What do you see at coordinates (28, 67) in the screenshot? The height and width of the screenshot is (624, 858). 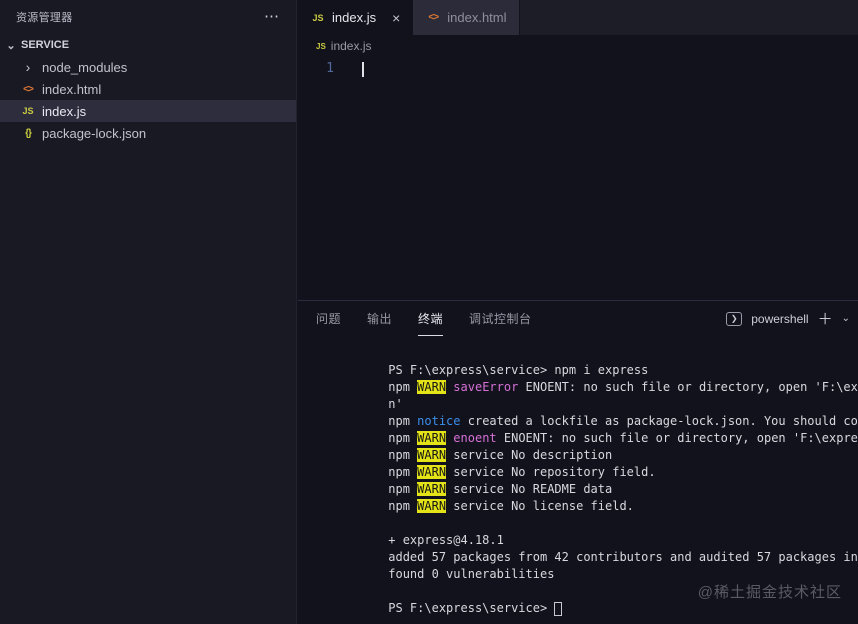 I see `chevron-right-icon: ›` at bounding box center [28, 67].